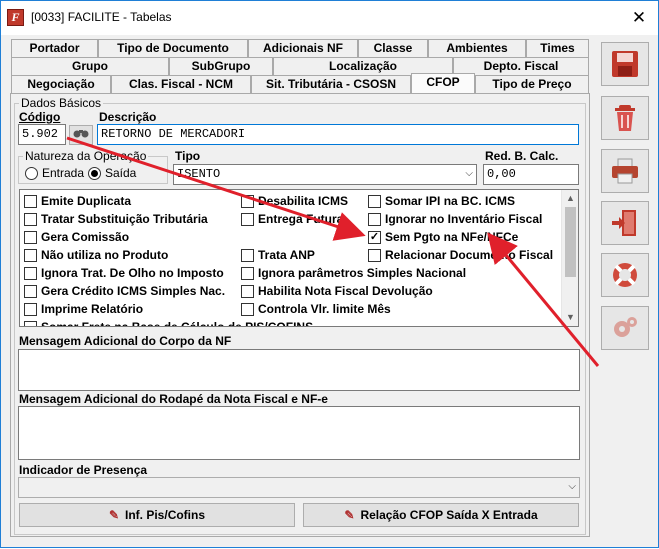 The image size is (659, 549). What do you see at coordinates (452, 237) in the screenshot?
I see `option-label: Sem Pgto na NFe/NFCe` at bounding box center [452, 237].